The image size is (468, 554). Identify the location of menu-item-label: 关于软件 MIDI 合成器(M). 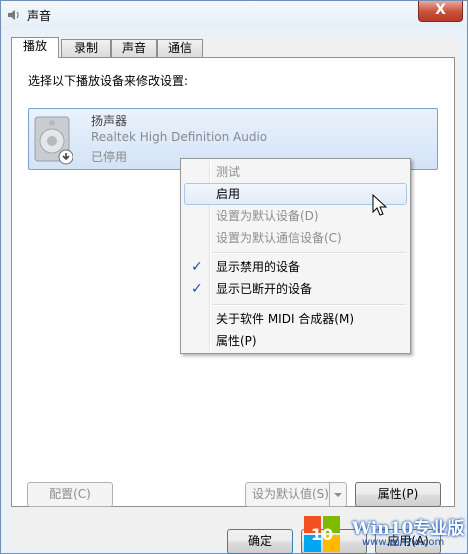
(285, 319).